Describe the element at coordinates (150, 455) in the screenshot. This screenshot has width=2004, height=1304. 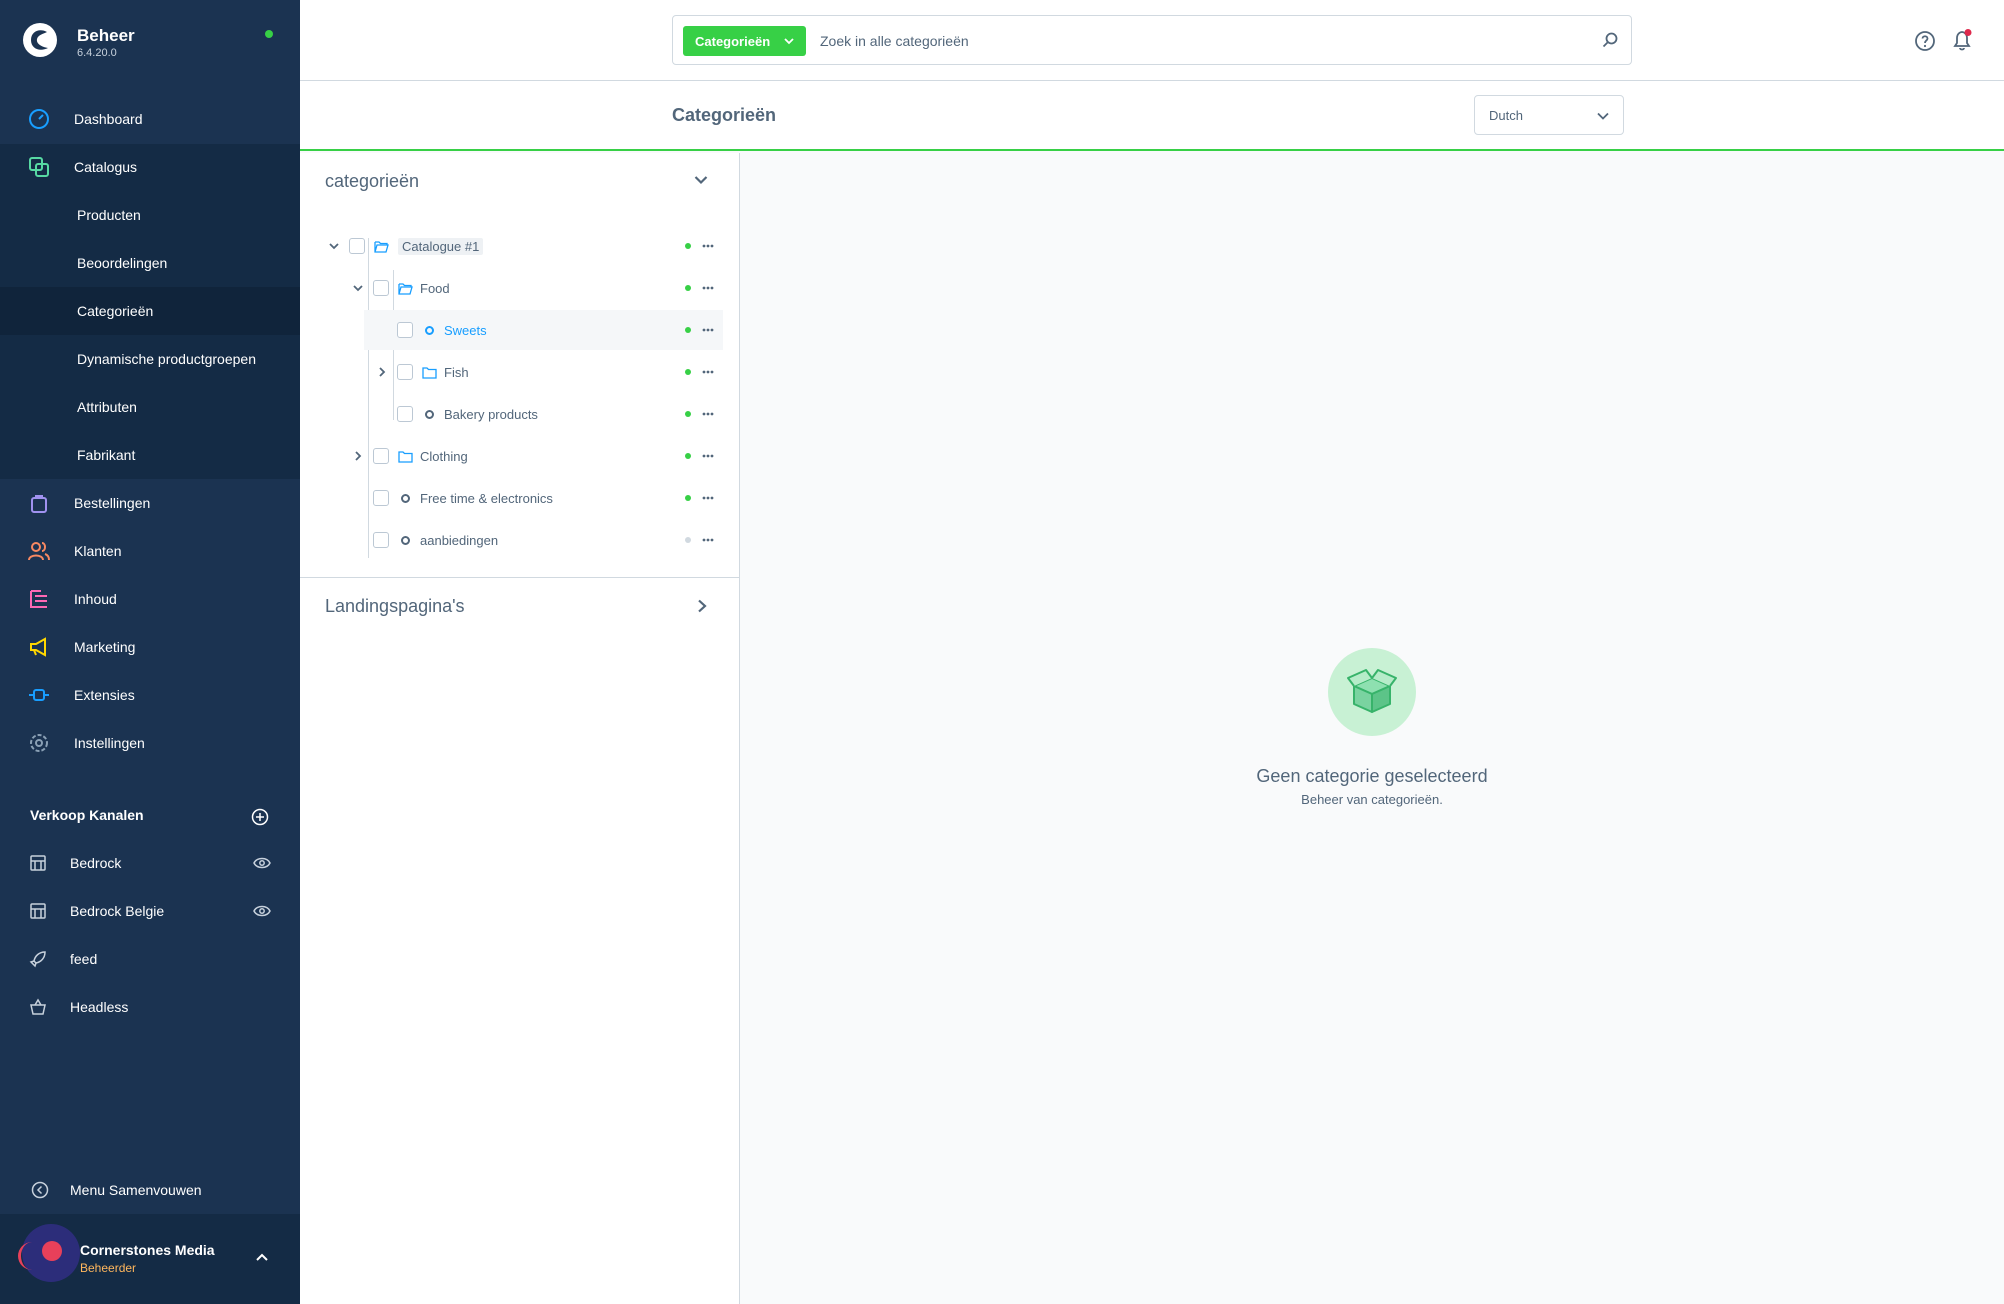
I see `nav-sub-manufacturer: Fabrikant` at that location.